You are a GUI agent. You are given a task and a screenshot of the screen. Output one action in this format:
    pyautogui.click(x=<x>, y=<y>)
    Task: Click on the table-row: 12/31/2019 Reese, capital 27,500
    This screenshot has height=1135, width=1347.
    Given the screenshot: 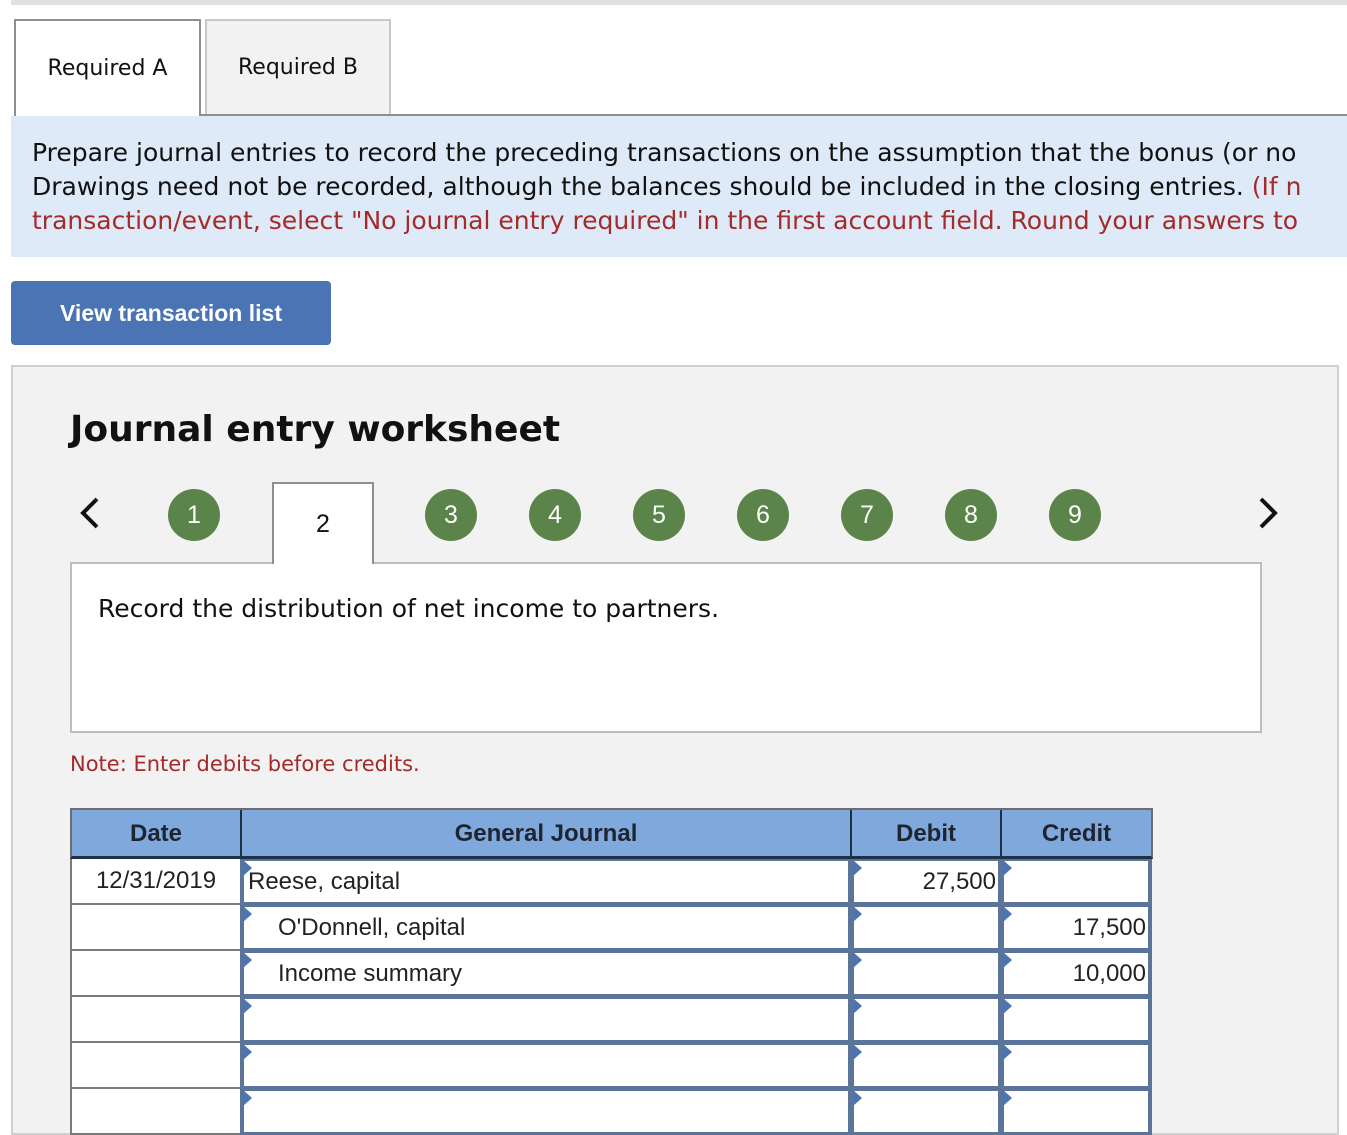 What is the action you would take?
    pyautogui.click(x=611, y=882)
    